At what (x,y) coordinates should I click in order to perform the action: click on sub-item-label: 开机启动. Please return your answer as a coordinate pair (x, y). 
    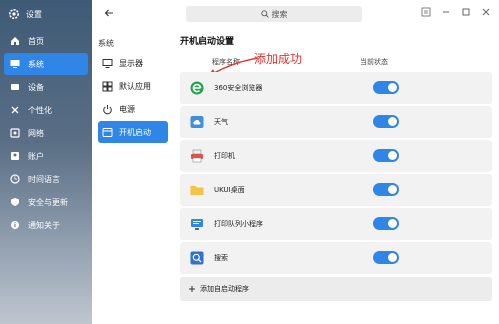
    Looking at the image, I should click on (135, 132).